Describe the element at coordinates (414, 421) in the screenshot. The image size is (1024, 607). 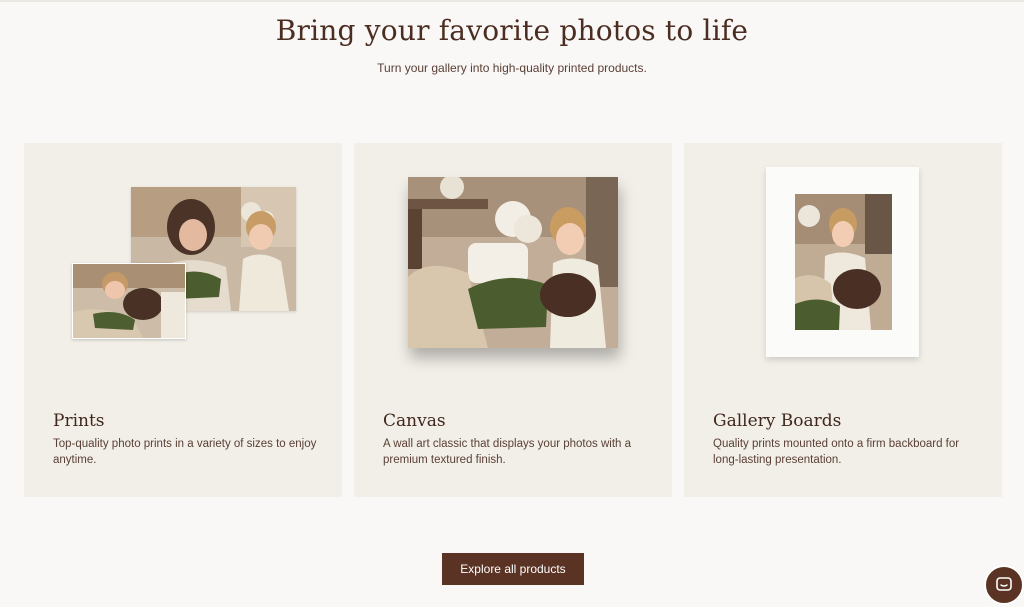
I see `product-title: Canvas` at that location.